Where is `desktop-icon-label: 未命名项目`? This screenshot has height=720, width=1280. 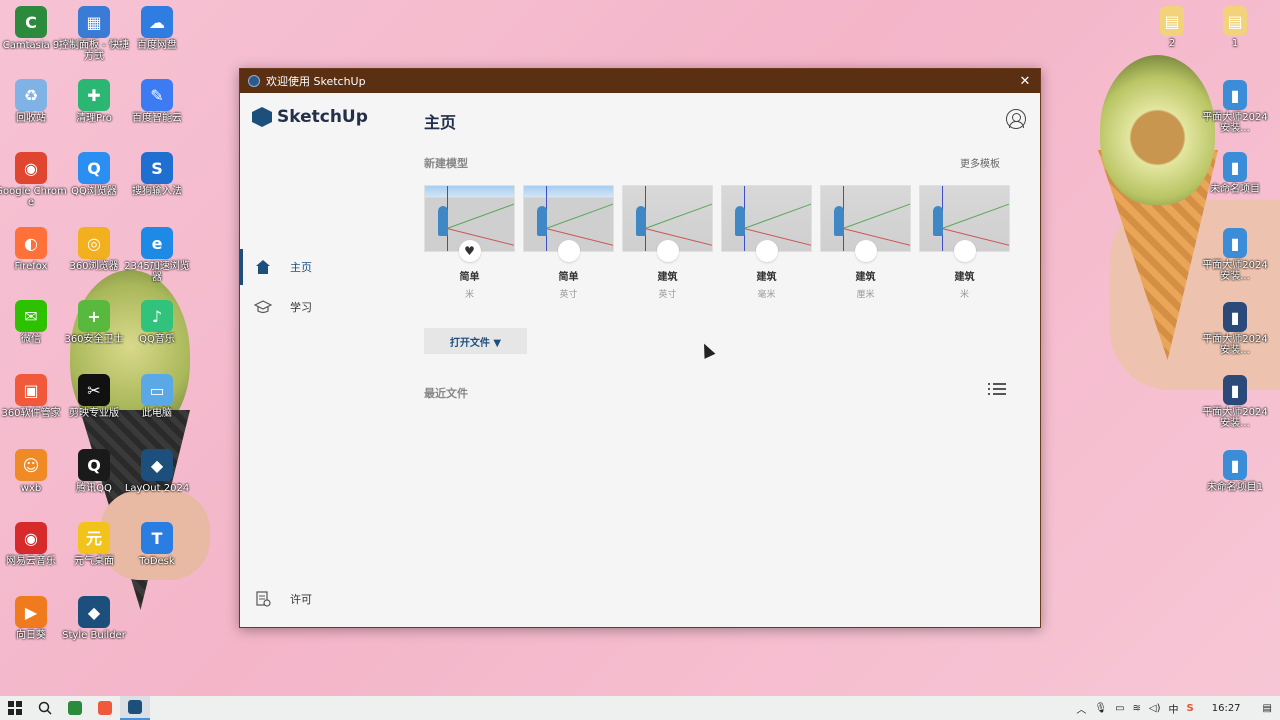
desktop-icon-label: 未命名项目 is located at coordinates (1235, 189).